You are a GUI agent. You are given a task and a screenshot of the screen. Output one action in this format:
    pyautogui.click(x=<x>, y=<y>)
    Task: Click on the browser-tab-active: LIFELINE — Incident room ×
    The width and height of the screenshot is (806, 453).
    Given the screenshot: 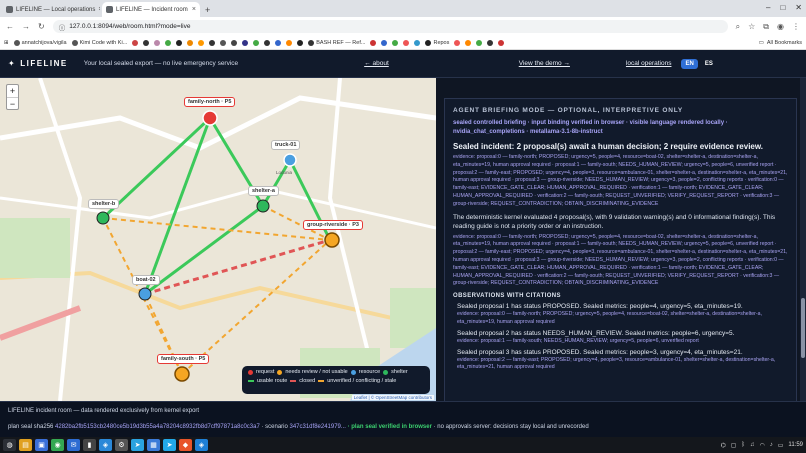 What is the action you would take?
    pyautogui.click(x=151, y=9)
    